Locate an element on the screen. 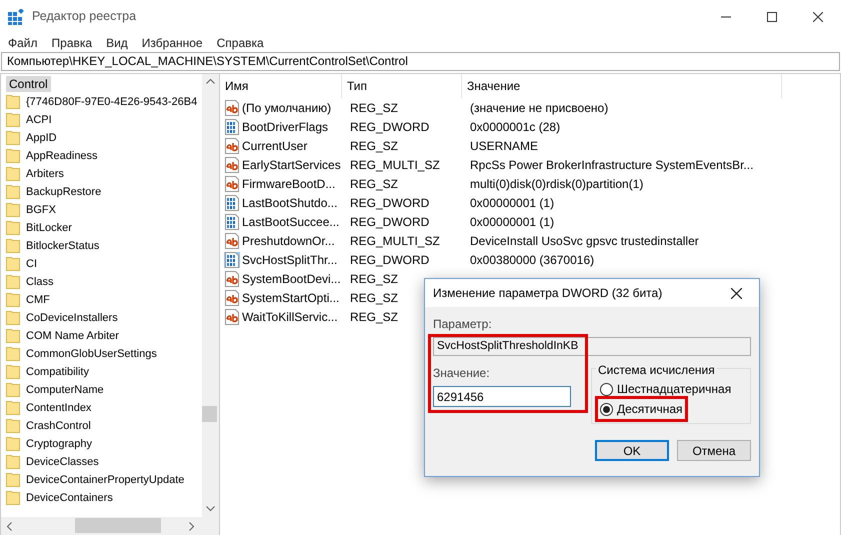 This screenshot has width=841, height=535. value-name: CurrentUser is located at coordinates (275, 145).